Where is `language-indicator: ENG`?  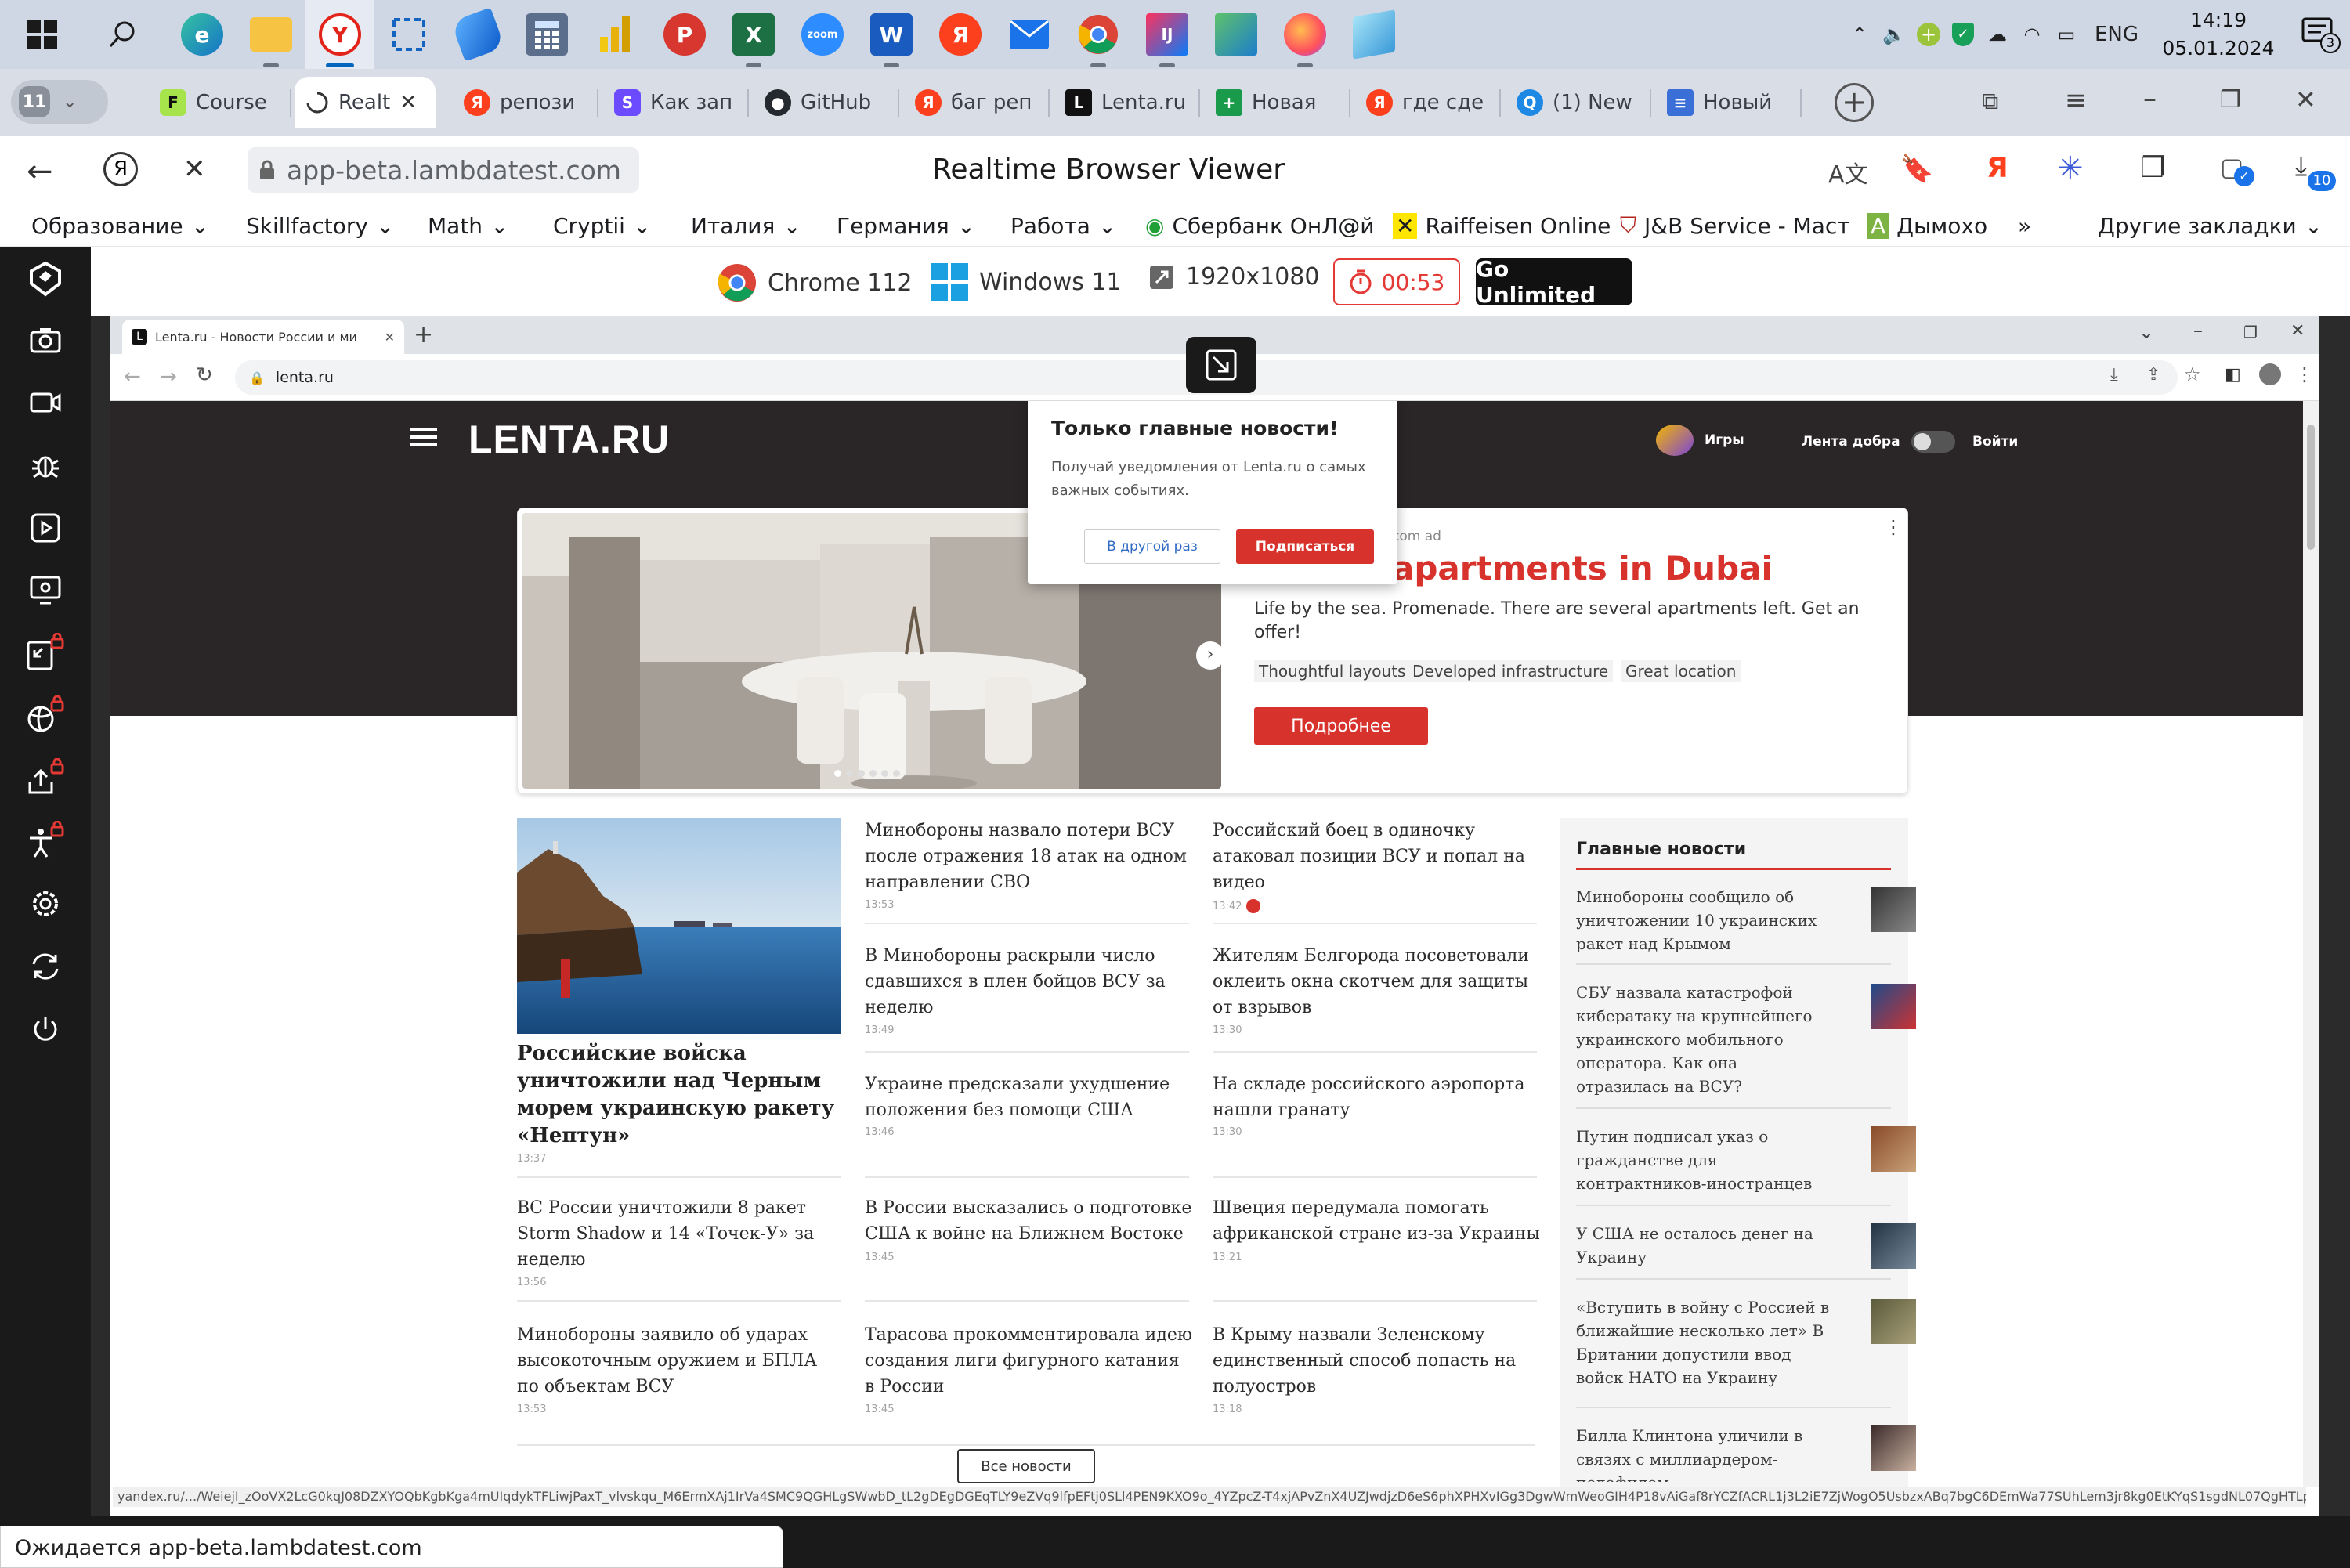
language-indicator: ENG is located at coordinates (2116, 34).